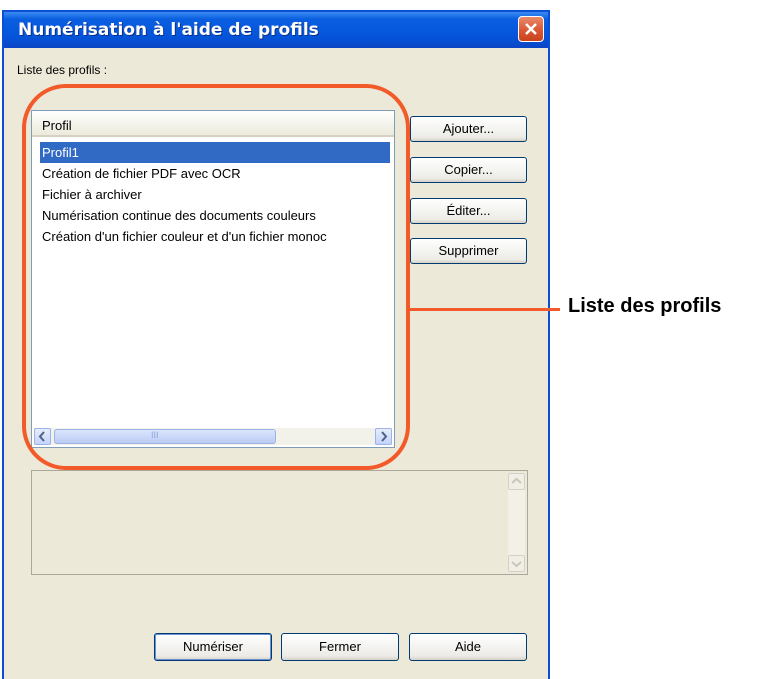 The width and height of the screenshot is (757, 679). Describe the element at coordinates (485, 309) in the screenshot. I see `callout-leader-line` at that location.